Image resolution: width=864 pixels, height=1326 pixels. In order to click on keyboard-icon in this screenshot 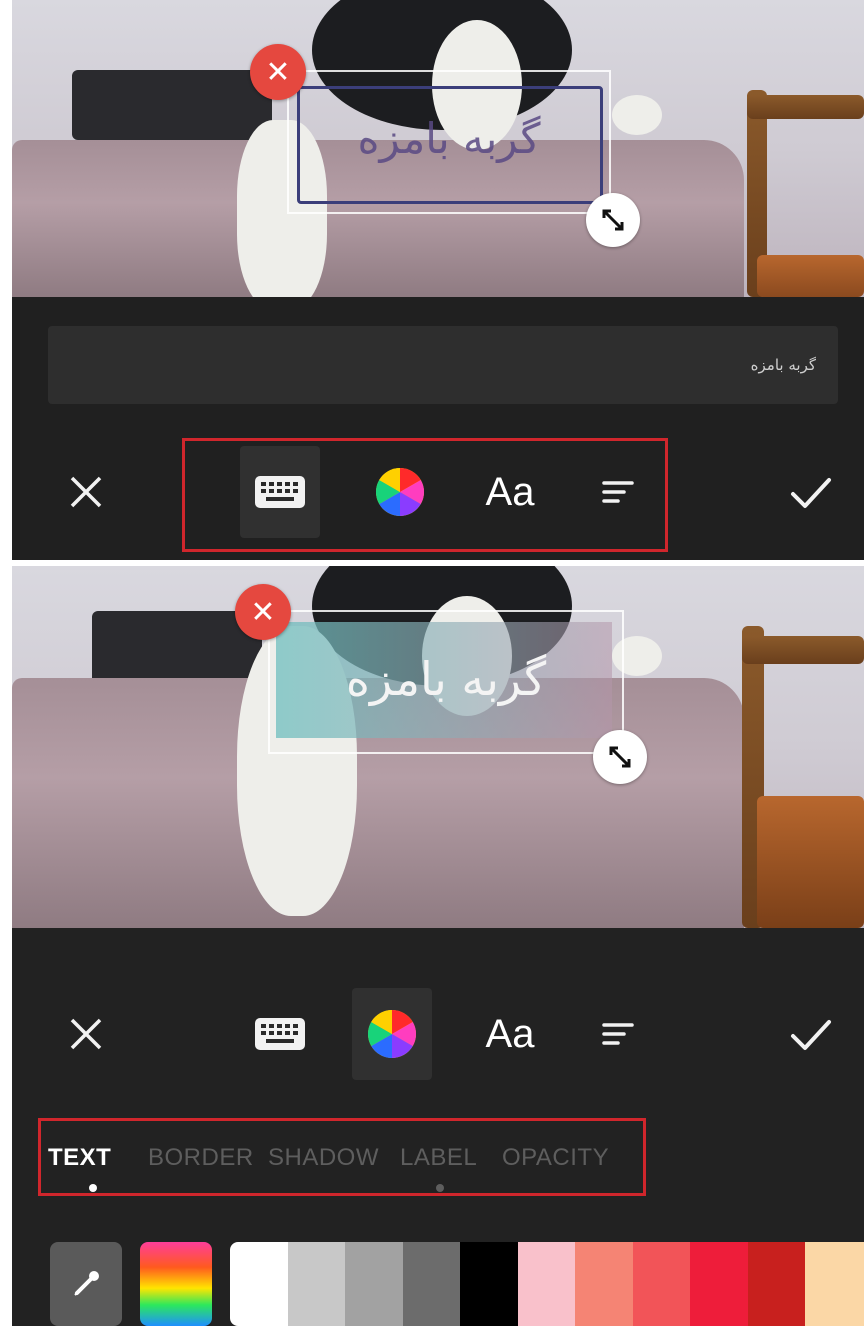, I will do `click(280, 1034)`.